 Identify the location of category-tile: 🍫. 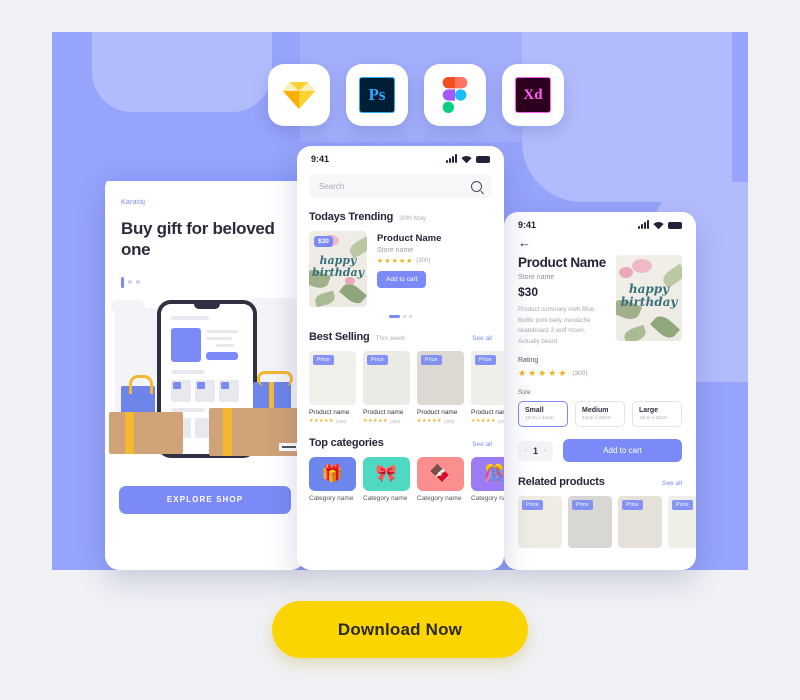
(440, 474).